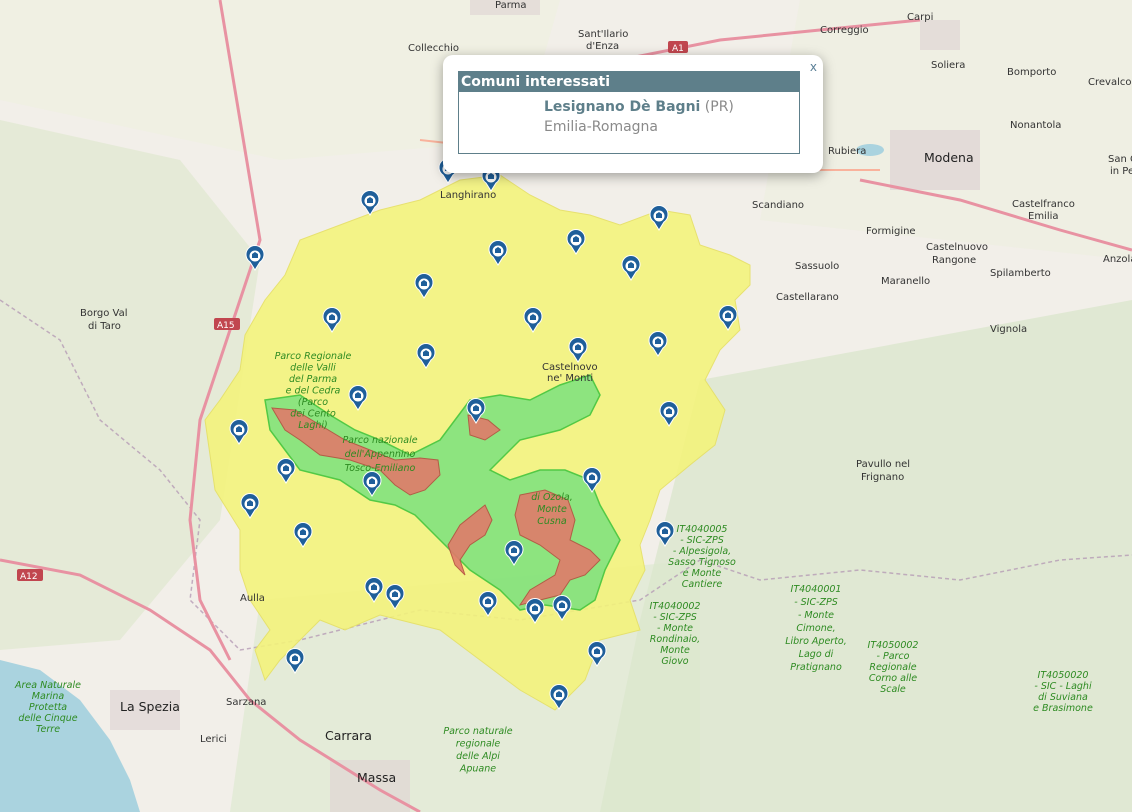 The width and height of the screenshot is (1132, 812). Describe the element at coordinates (48, 729) in the screenshot. I see `park-cinque-terre-line: Terre` at that location.